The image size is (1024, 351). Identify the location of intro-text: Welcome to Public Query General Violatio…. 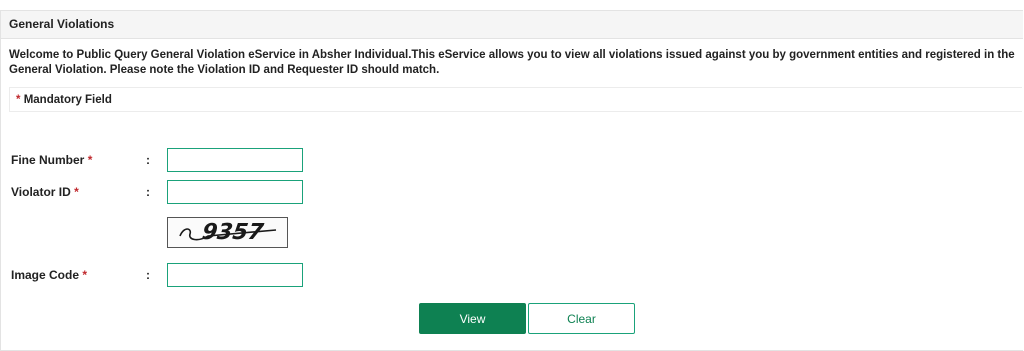
(512, 62).